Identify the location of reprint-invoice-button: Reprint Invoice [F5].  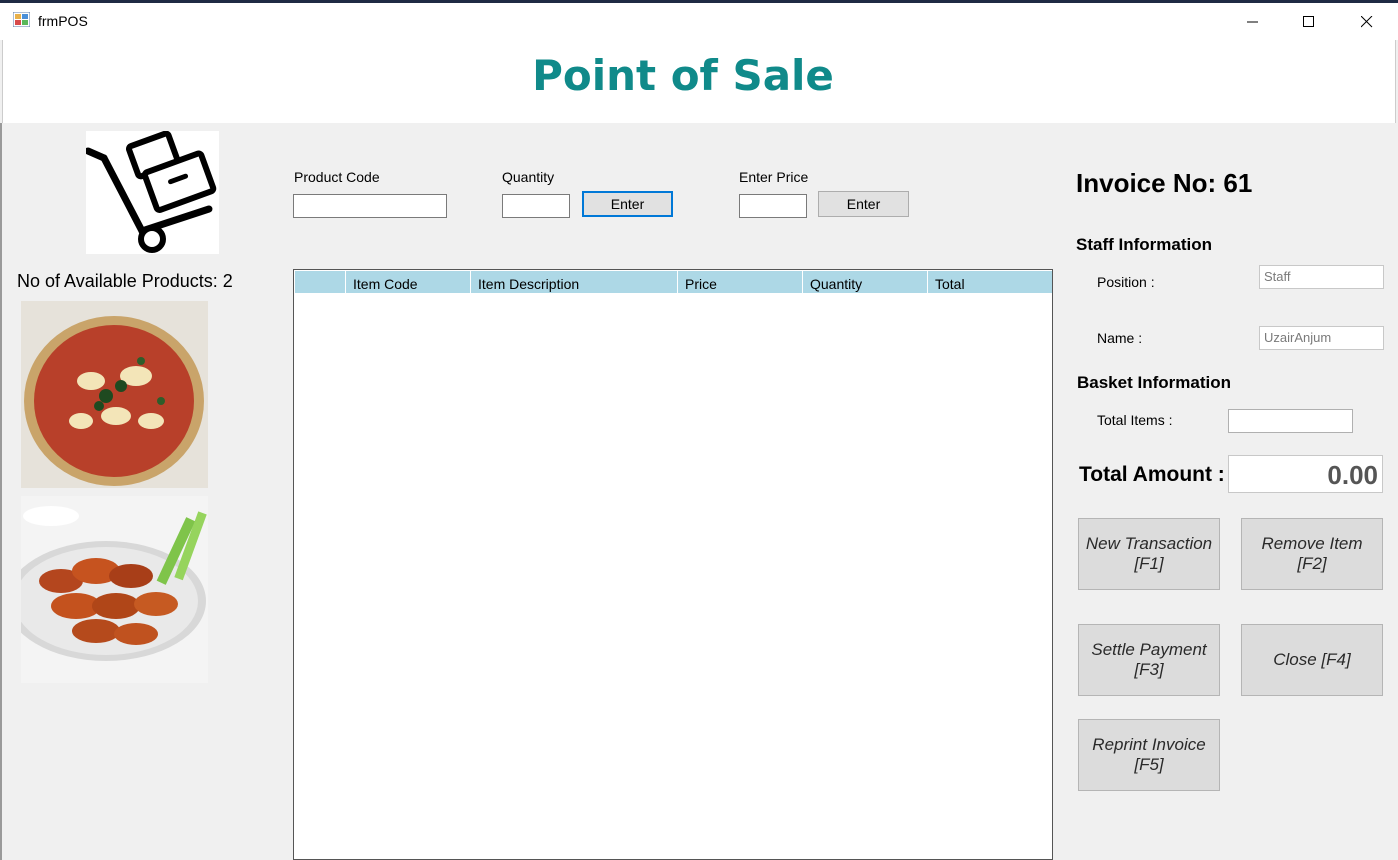
(1149, 755).